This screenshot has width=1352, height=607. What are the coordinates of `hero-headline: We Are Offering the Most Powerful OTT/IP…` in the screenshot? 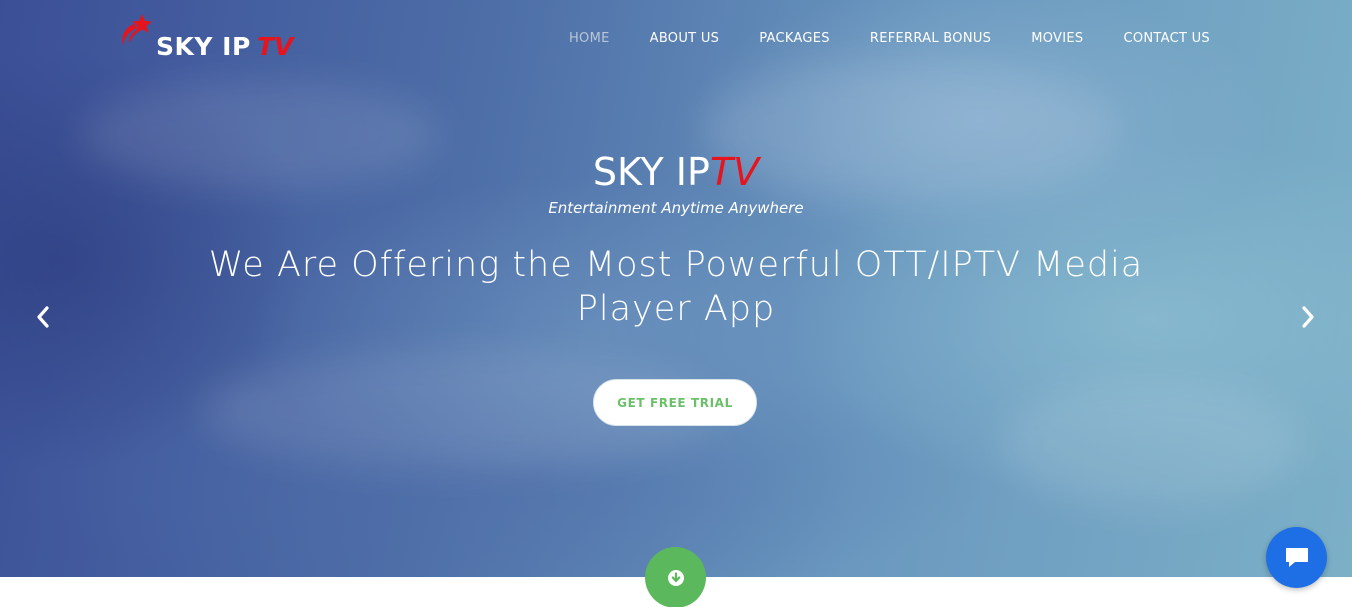 It's located at (676, 287).